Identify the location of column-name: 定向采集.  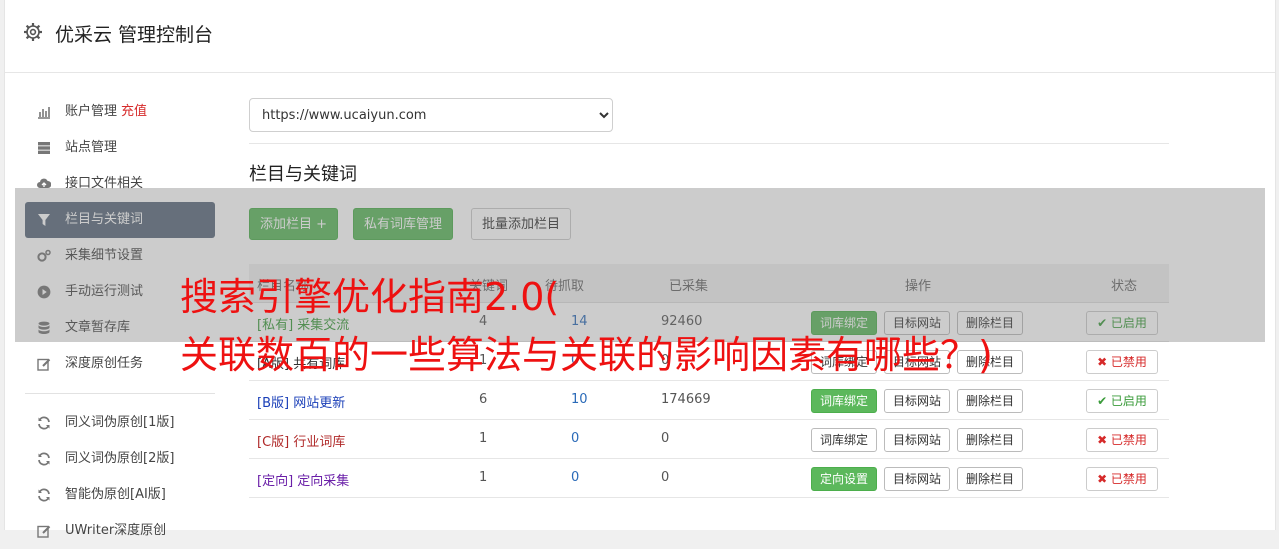
(323, 481).